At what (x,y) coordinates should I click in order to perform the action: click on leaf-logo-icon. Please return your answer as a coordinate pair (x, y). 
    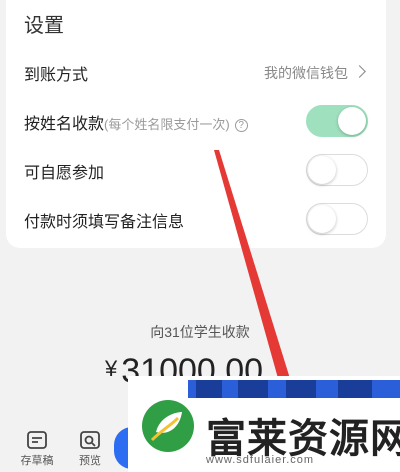
    Looking at the image, I should click on (168, 426).